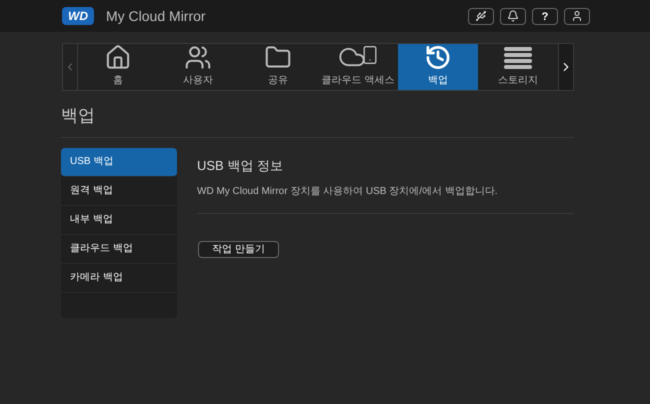  Describe the element at coordinates (78, 16) in the screenshot. I see `logo: WD` at that location.